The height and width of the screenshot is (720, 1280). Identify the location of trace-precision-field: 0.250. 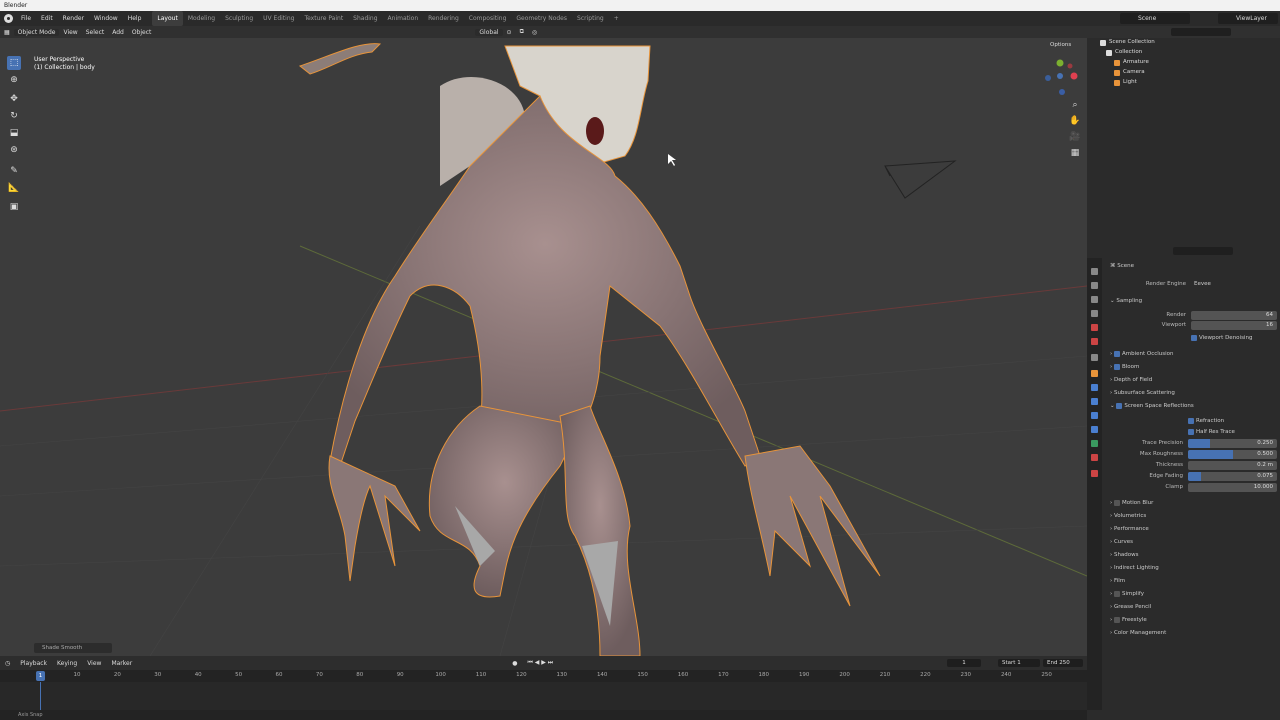
(1232, 443).